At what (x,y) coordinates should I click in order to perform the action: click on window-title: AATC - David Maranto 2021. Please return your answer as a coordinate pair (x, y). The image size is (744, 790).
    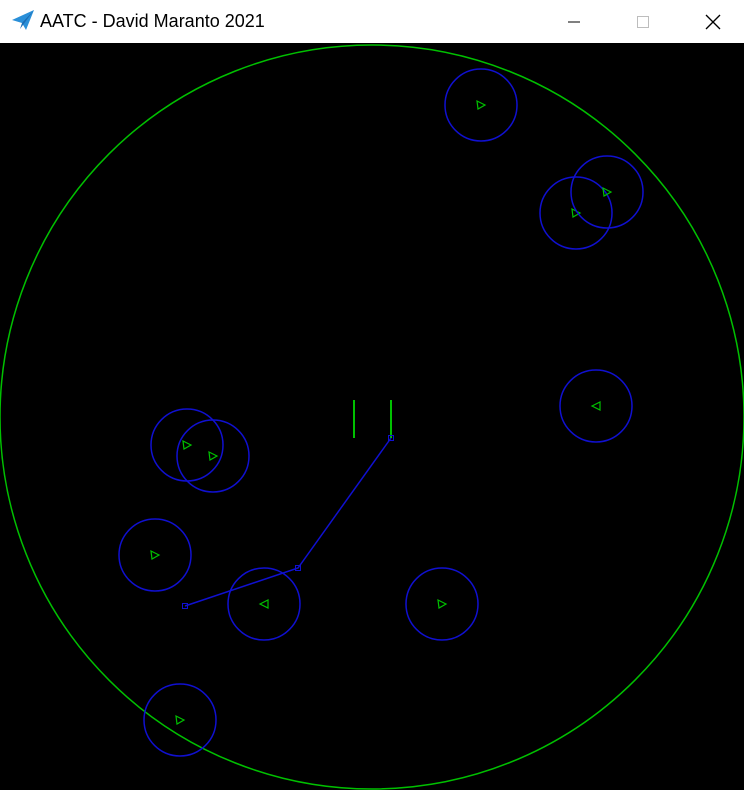
    Looking at the image, I should click on (152, 21).